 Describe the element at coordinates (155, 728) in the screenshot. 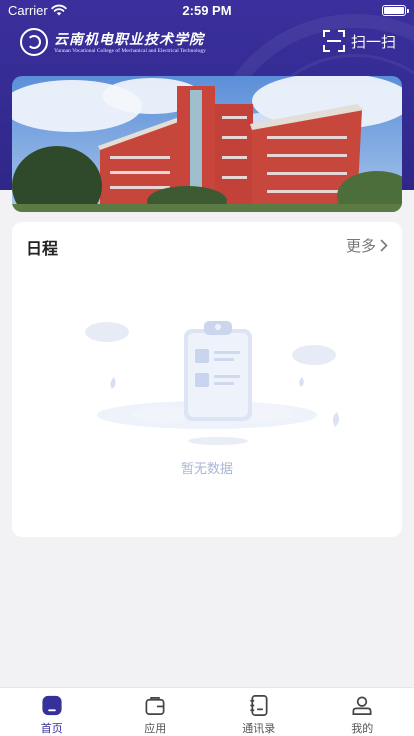

I see `tab-label: 应用` at that location.